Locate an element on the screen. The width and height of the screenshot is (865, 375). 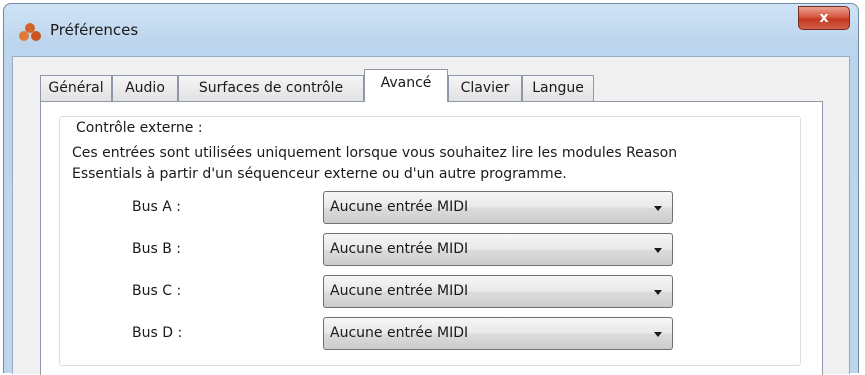
bus-b-row: Bus B : Aucune entrée MIDI is located at coordinates (430, 249).